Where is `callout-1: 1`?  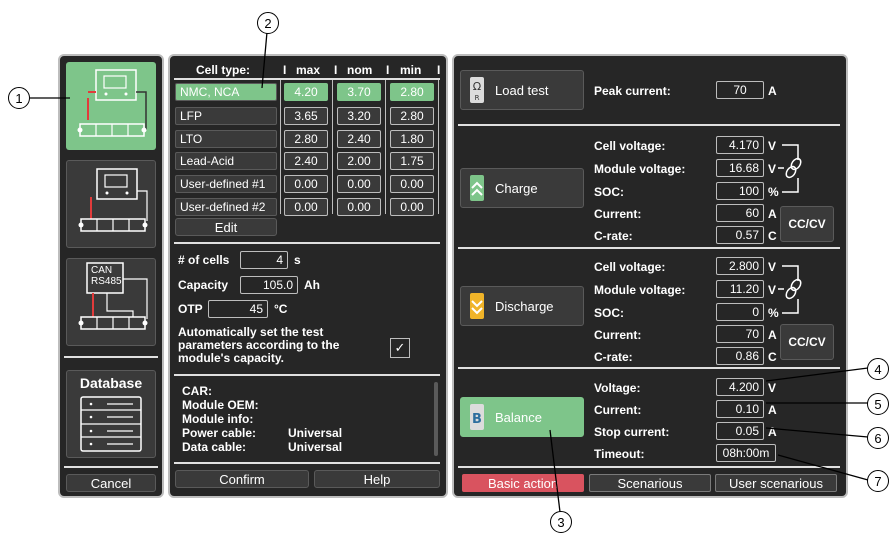 callout-1: 1 is located at coordinates (19, 98).